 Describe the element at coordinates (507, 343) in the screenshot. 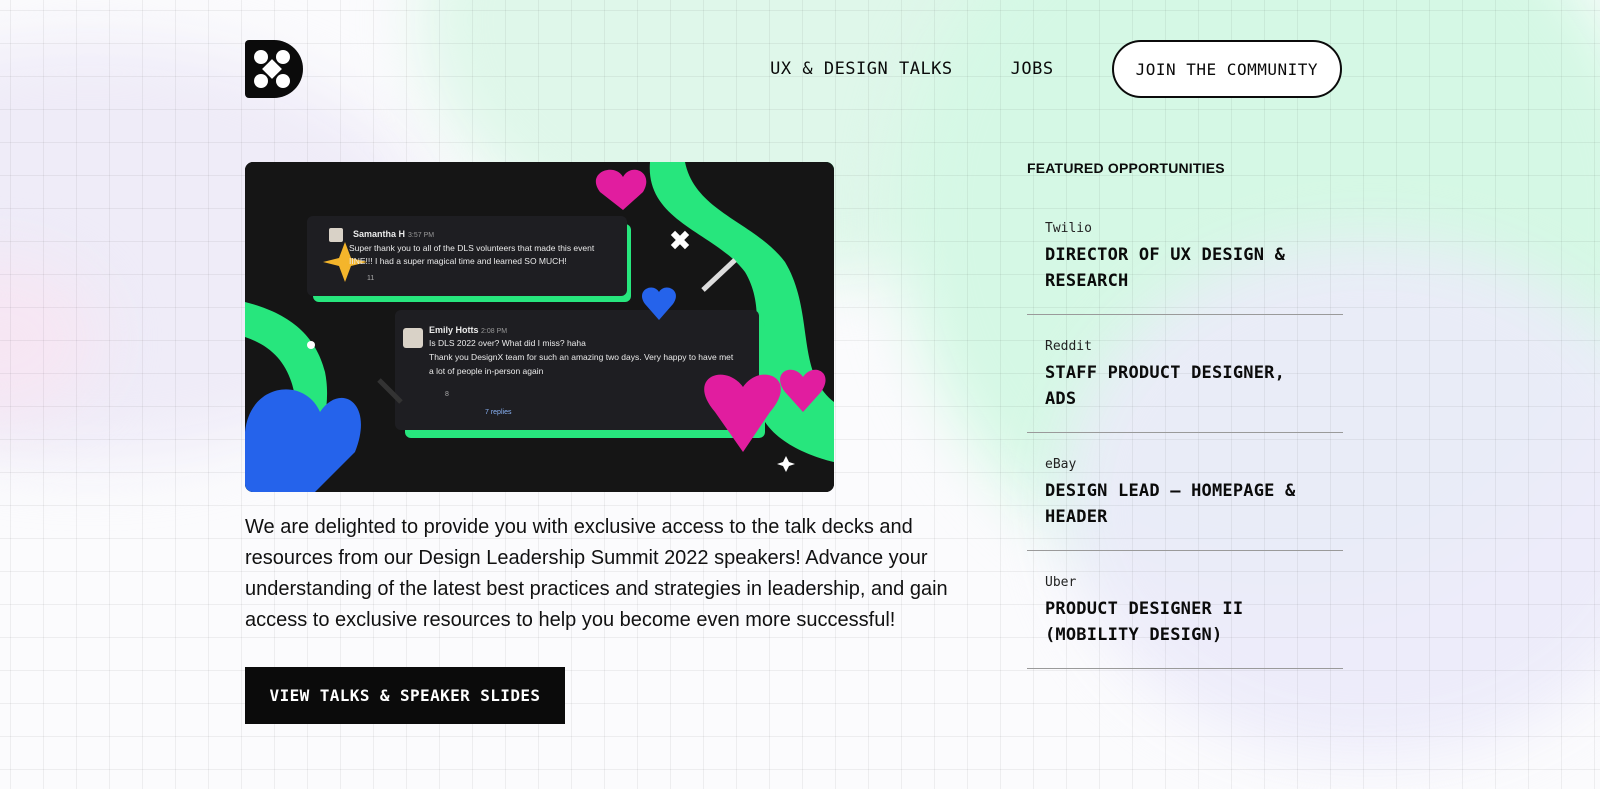

I see `msg2-text1: Is DLS 2022 over? What did I miss? haha` at that location.